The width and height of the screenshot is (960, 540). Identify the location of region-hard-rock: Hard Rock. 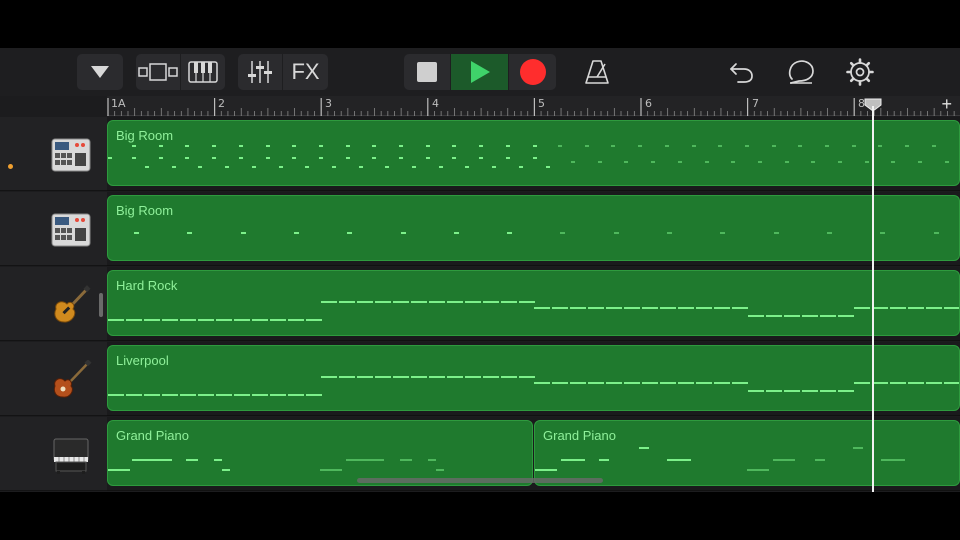
(533, 303).